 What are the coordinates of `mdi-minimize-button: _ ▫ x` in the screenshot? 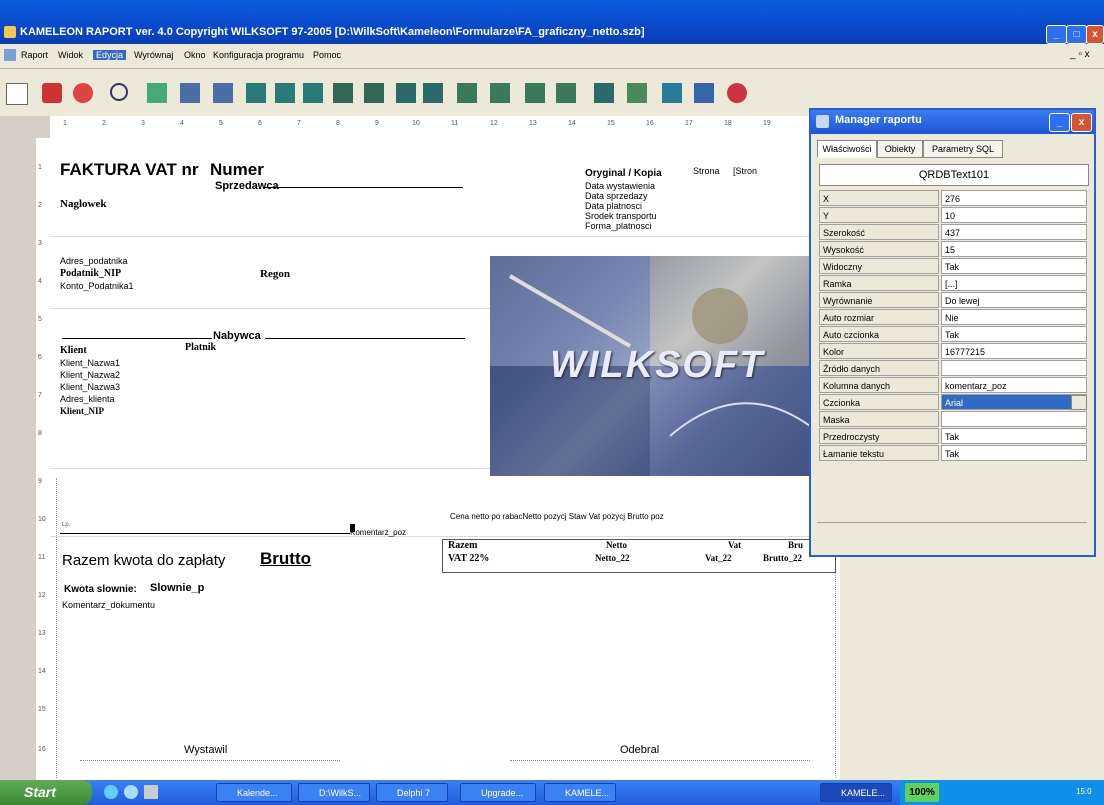 It's located at (1080, 54).